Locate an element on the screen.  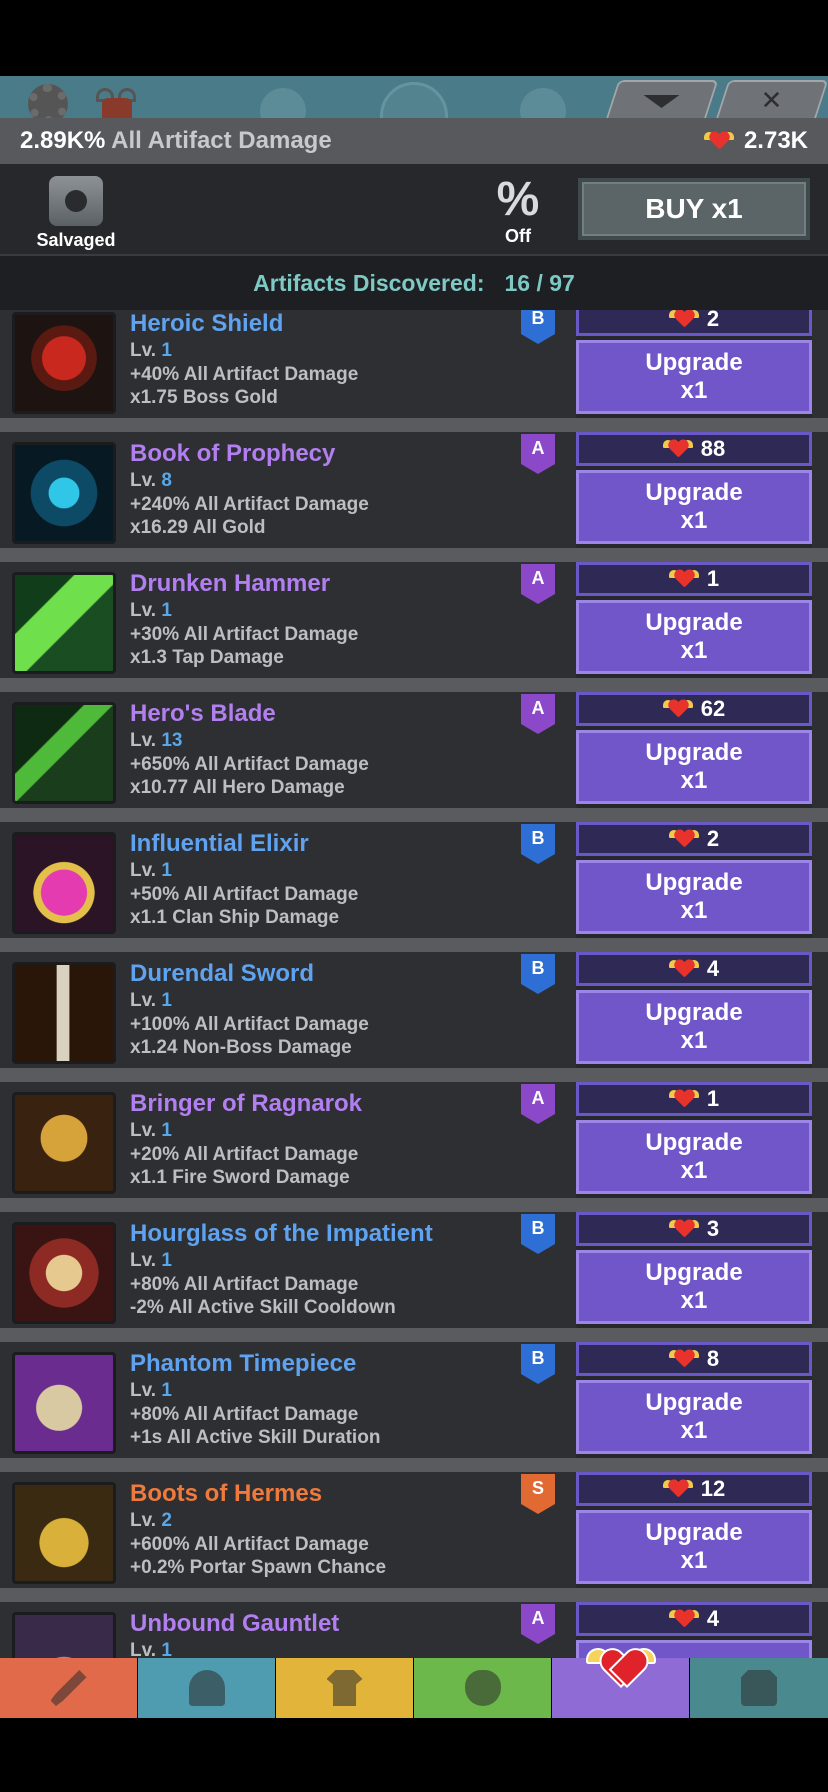
artifact-name: Bringer of Ragnarok is located at coordinates (246, 1103).